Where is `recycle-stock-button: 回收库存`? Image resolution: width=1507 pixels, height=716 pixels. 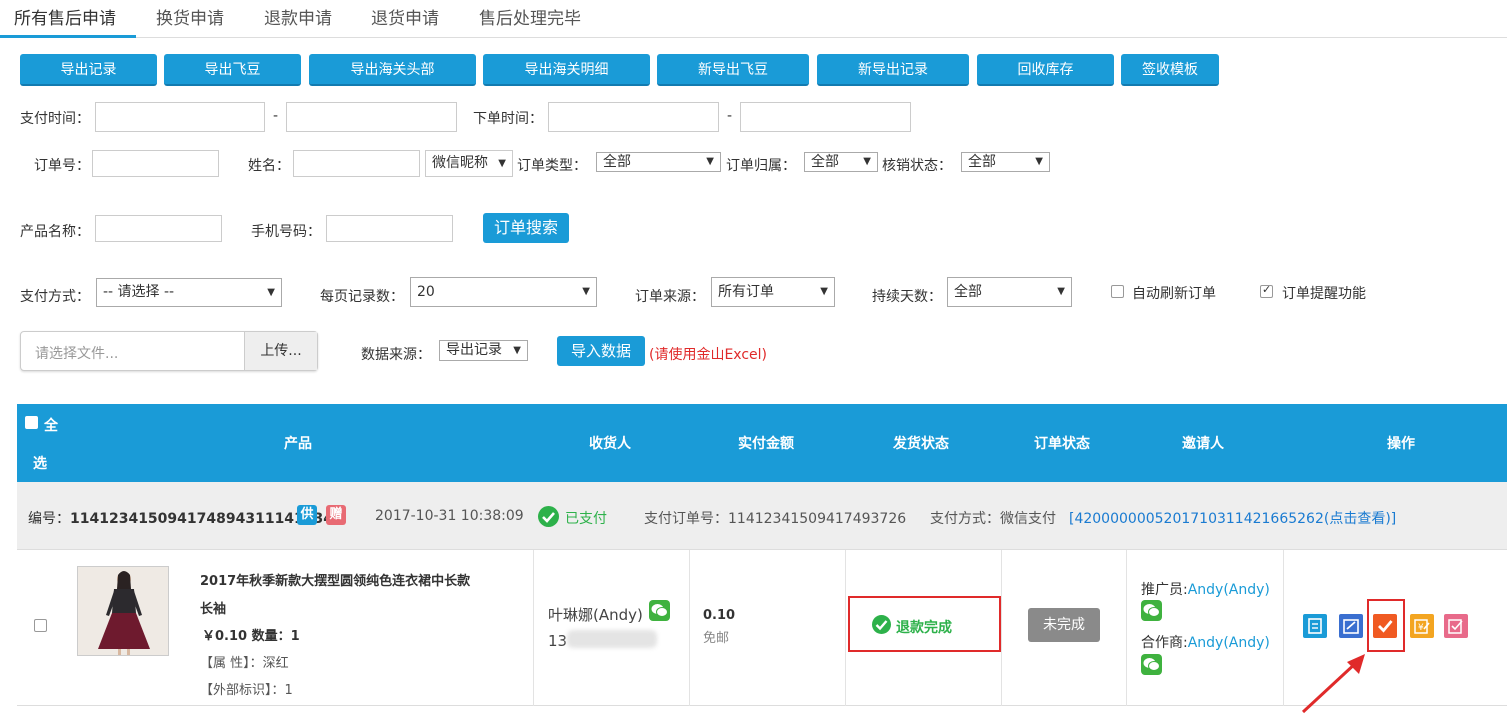 recycle-stock-button: 回收库存 is located at coordinates (1045, 70).